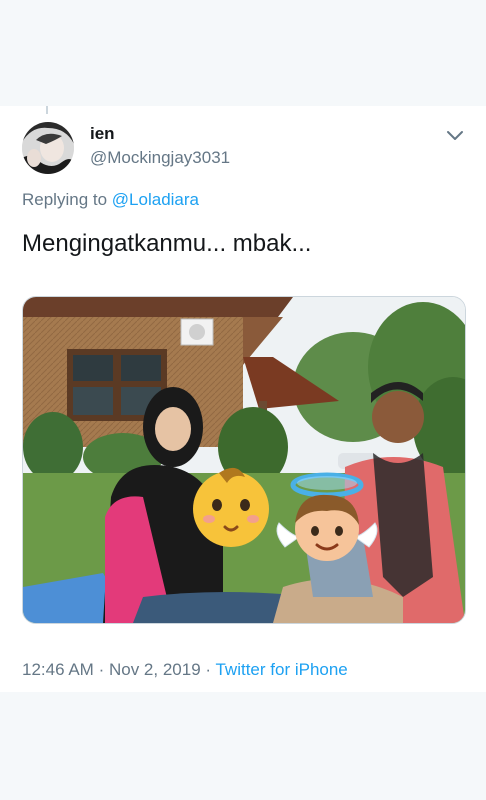 This screenshot has width=486, height=800. I want to click on chevron-down-icon, so click(455, 135).